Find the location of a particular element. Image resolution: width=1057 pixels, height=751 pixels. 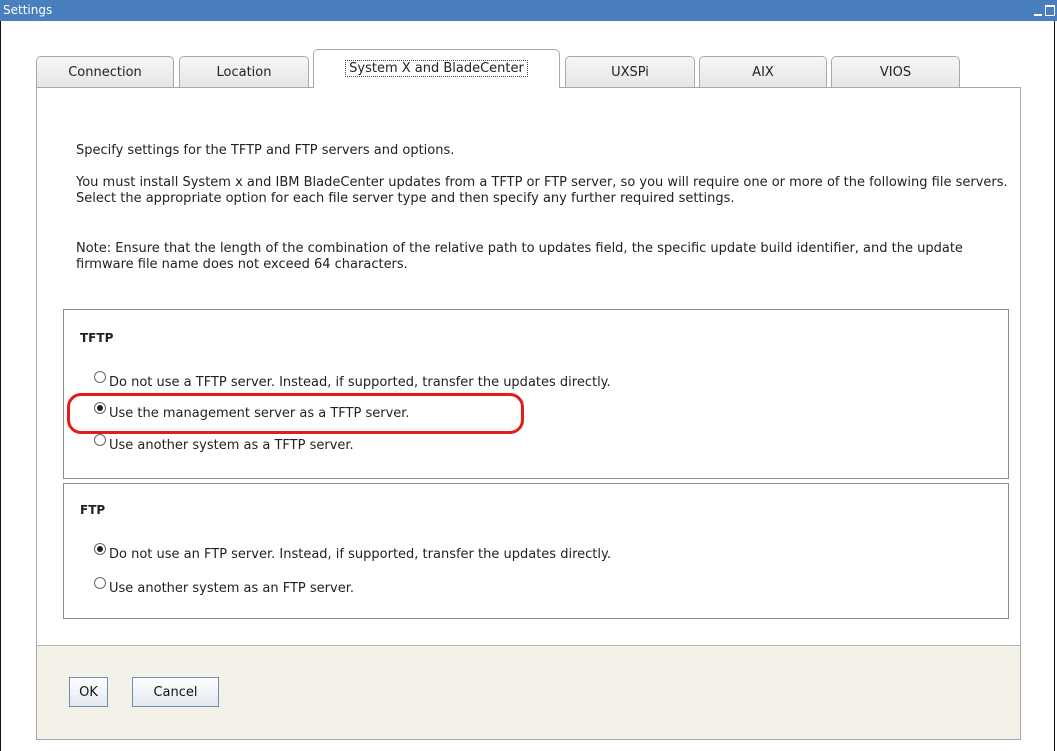

maximize-icon is located at coordinates (1050, 10).